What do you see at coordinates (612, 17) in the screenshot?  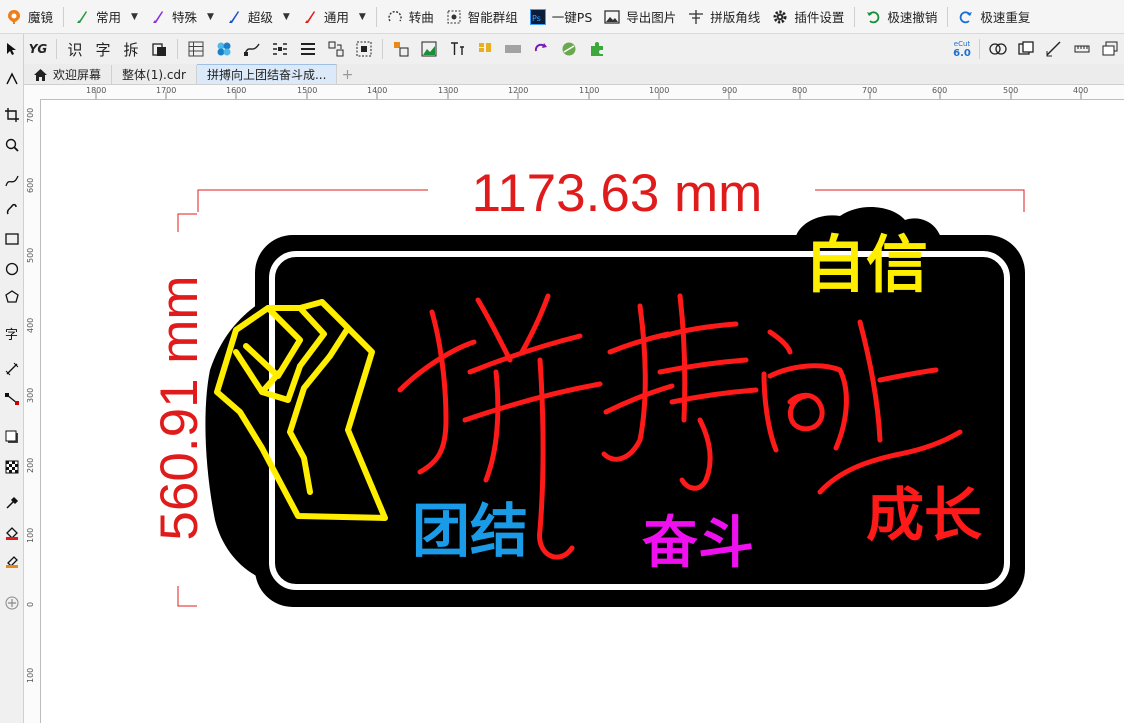 I see `image-export-icon` at bounding box center [612, 17].